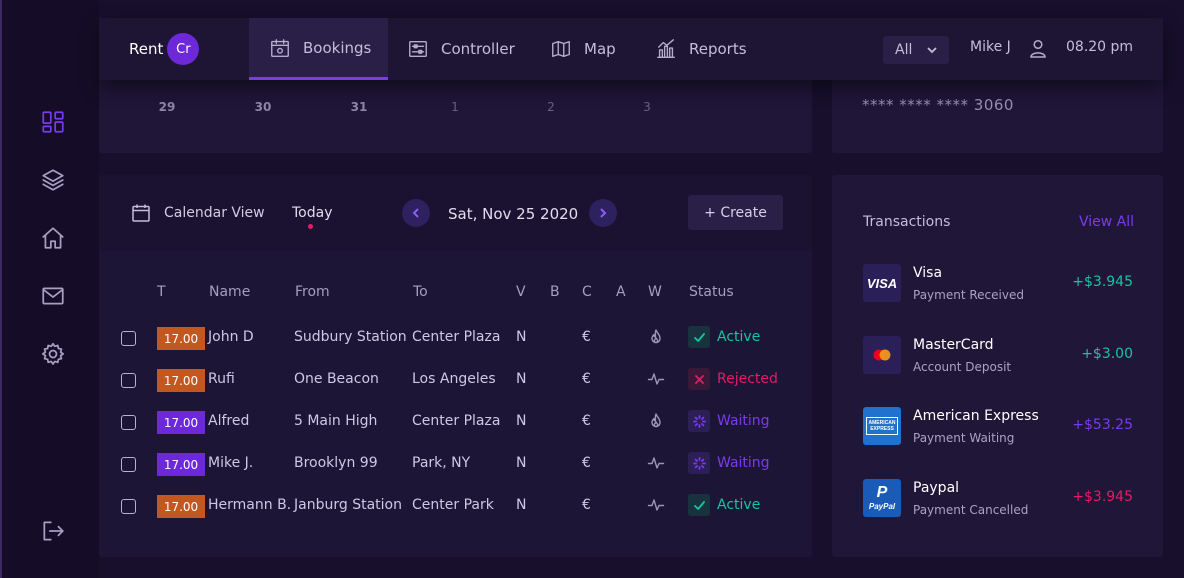 This screenshot has height=578, width=1184. I want to click on view-all-link: View All, so click(1106, 222).